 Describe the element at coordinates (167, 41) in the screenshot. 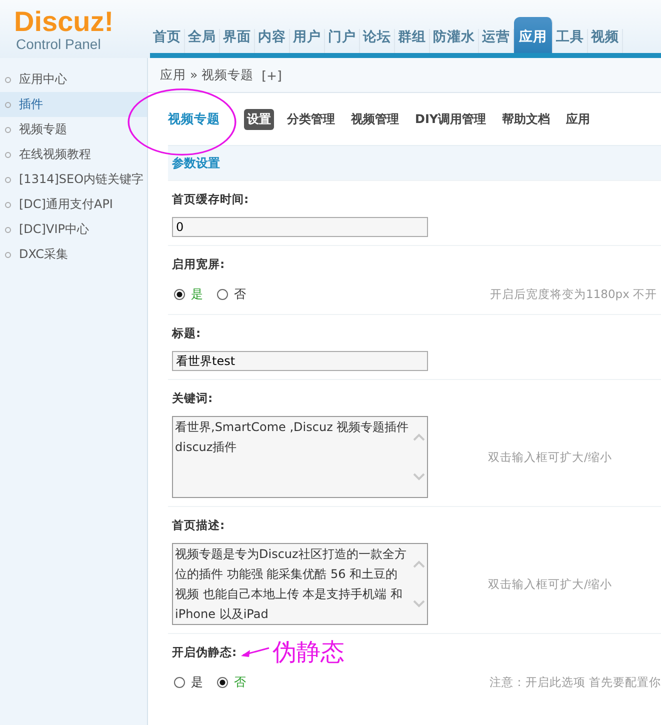

I see `nav-tab: 首页` at that location.